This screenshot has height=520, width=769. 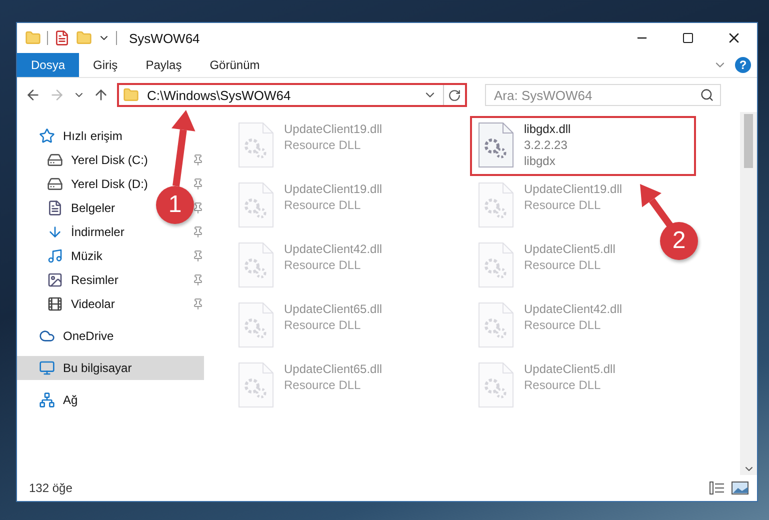 I want to click on sidebar-item: İndirmeler, so click(x=77, y=232).